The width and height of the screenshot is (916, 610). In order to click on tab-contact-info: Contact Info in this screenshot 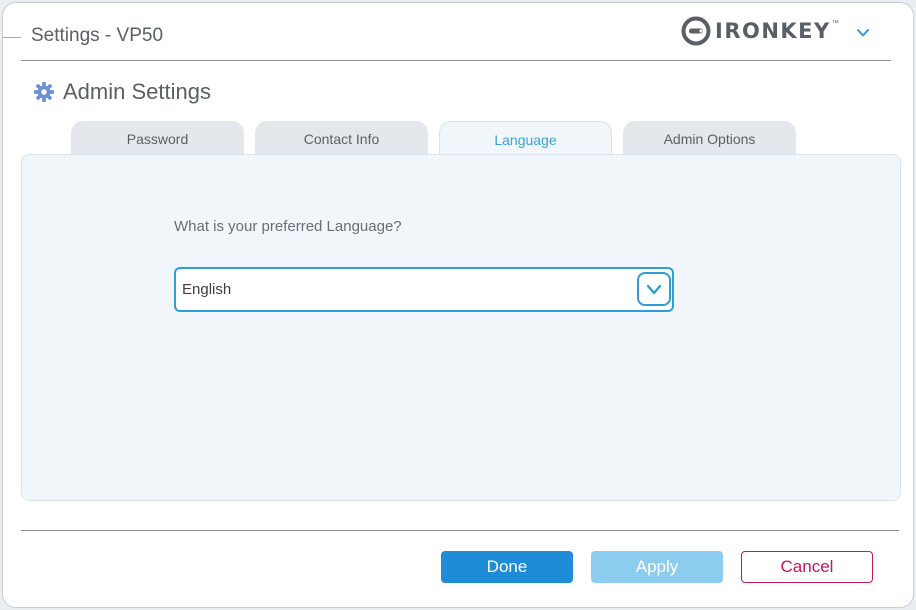, I will do `click(341, 138)`.